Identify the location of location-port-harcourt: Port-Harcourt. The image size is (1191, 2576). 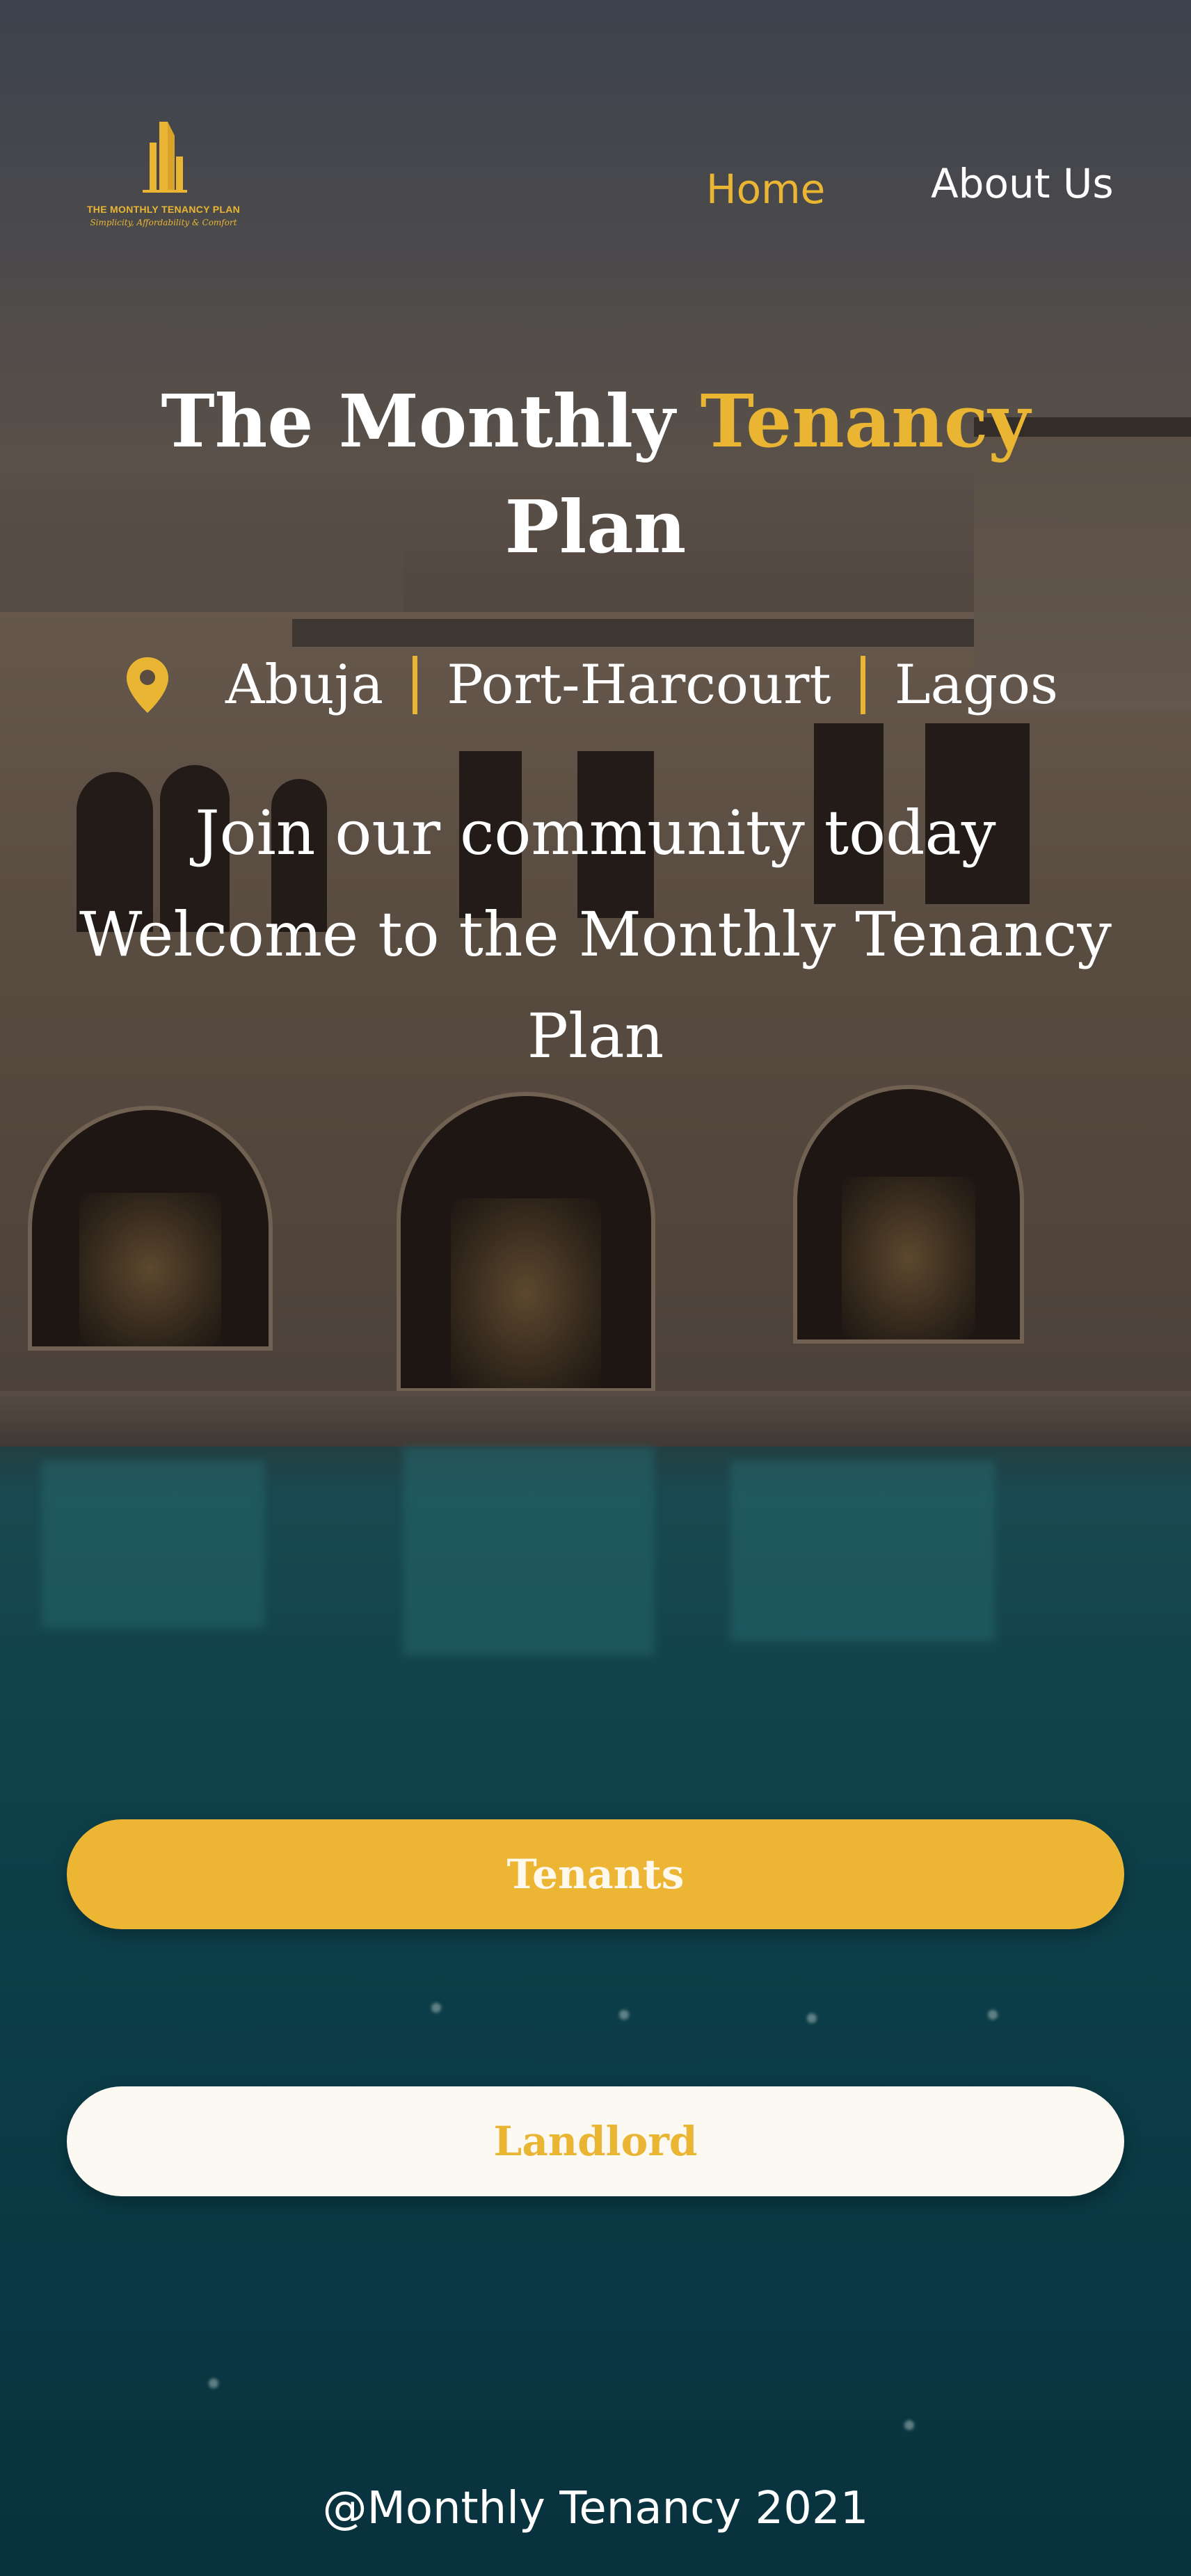
(639, 685).